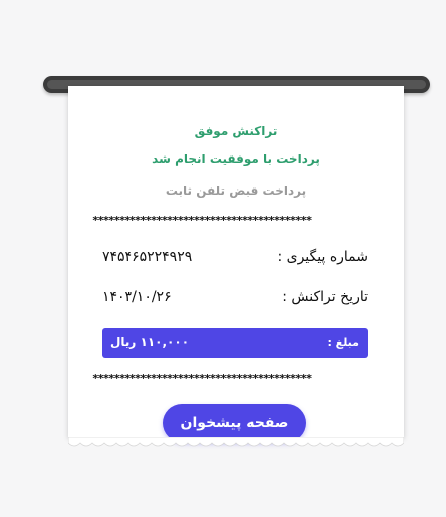 This screenshot has width=446, height=517. I want to click on transaction-date-label: تاریخ تراکنش :, so click(325, 297).